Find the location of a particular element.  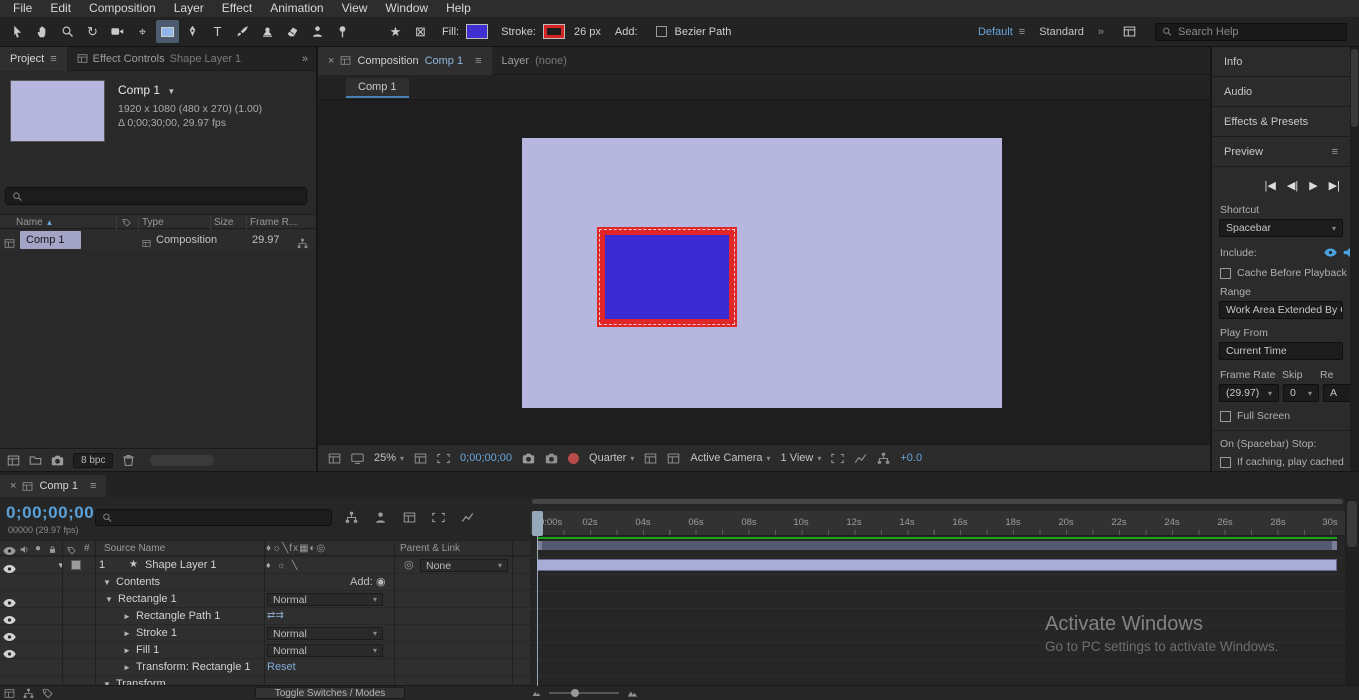

next-frame-button: ▶| is located at coordinates (1334, 185).